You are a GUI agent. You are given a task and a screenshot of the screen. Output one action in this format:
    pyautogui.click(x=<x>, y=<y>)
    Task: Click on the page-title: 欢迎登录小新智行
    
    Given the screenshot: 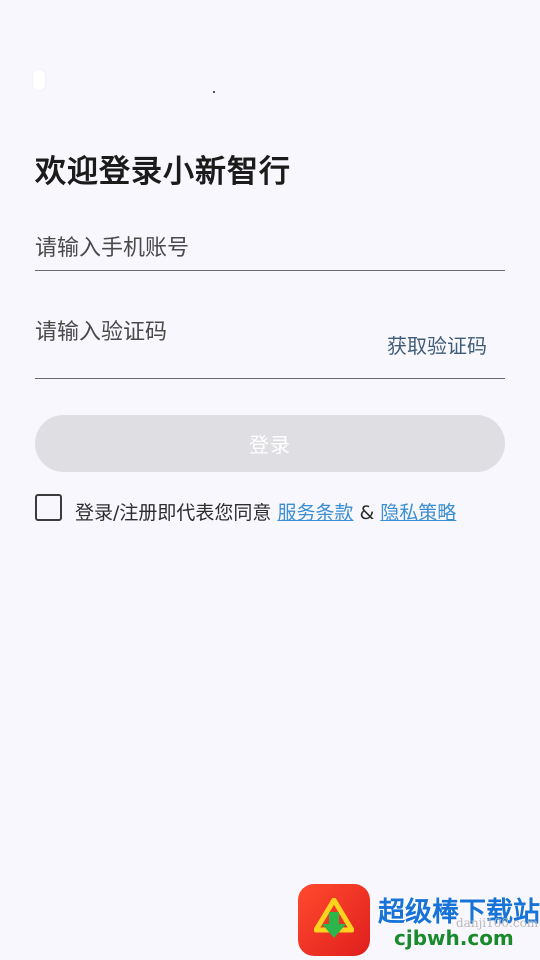 What is the action you would take?
    pyautogui.click(x=163, y=172)
    